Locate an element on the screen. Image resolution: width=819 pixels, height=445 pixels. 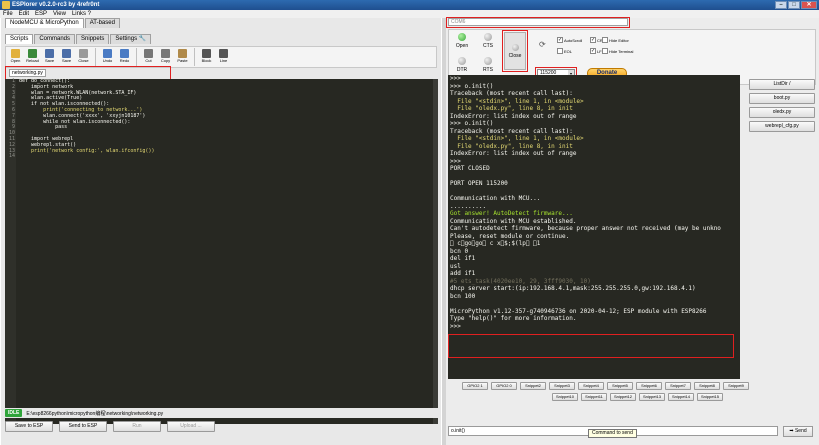
toolbar-cut-button: Cut is located at coordinates (148, 57).